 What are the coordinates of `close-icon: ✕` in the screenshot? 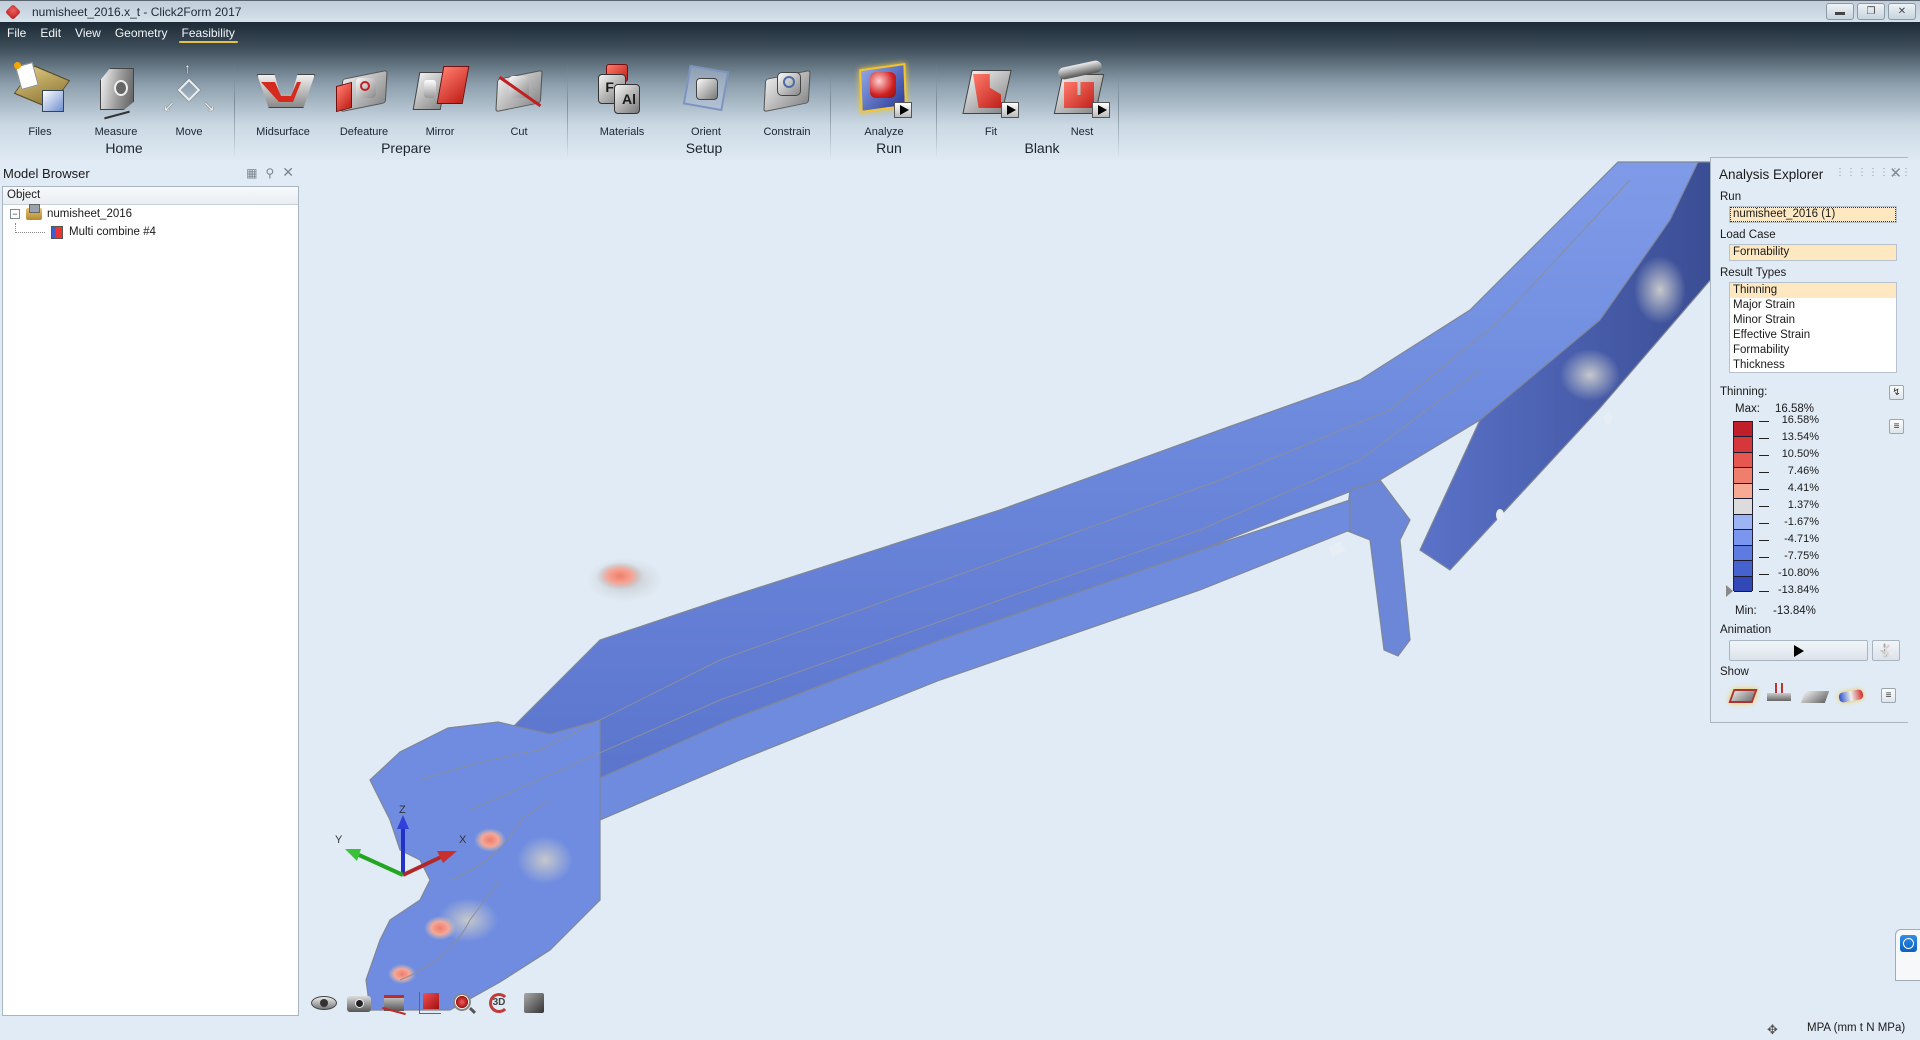 It's located at (1902, 11).